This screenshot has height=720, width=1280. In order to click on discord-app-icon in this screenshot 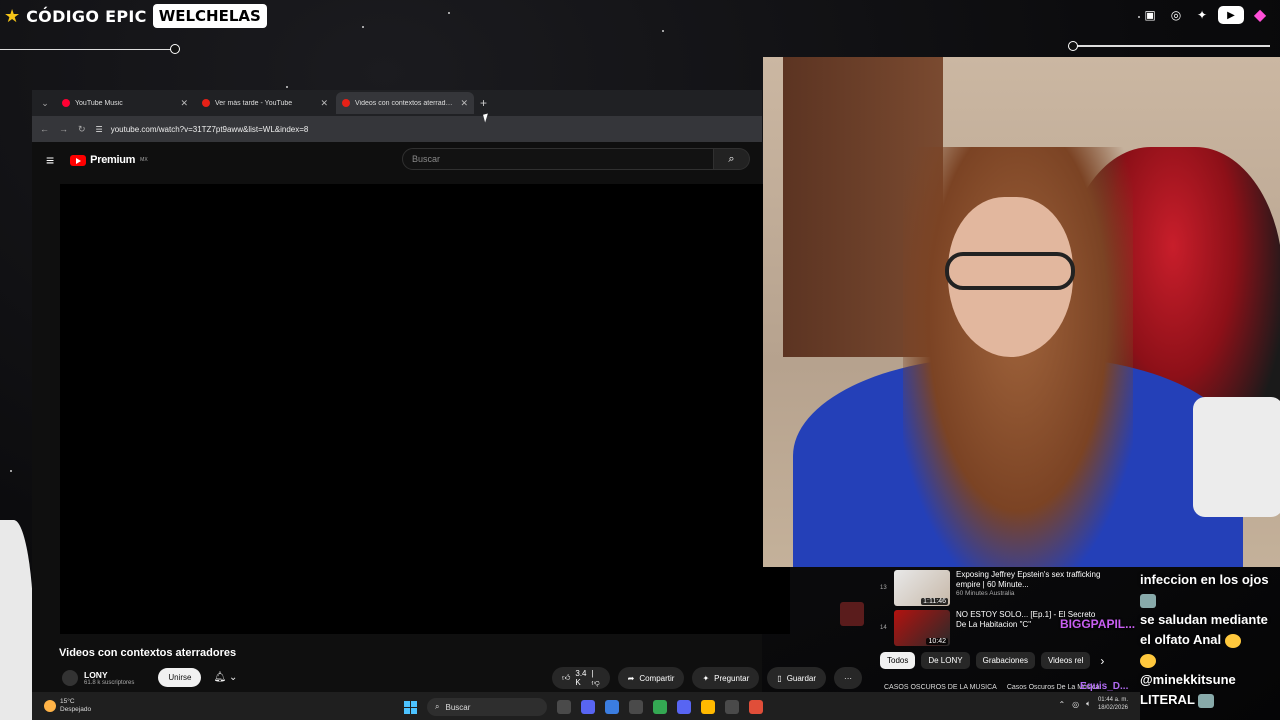, I will do `click(684, 707)`.